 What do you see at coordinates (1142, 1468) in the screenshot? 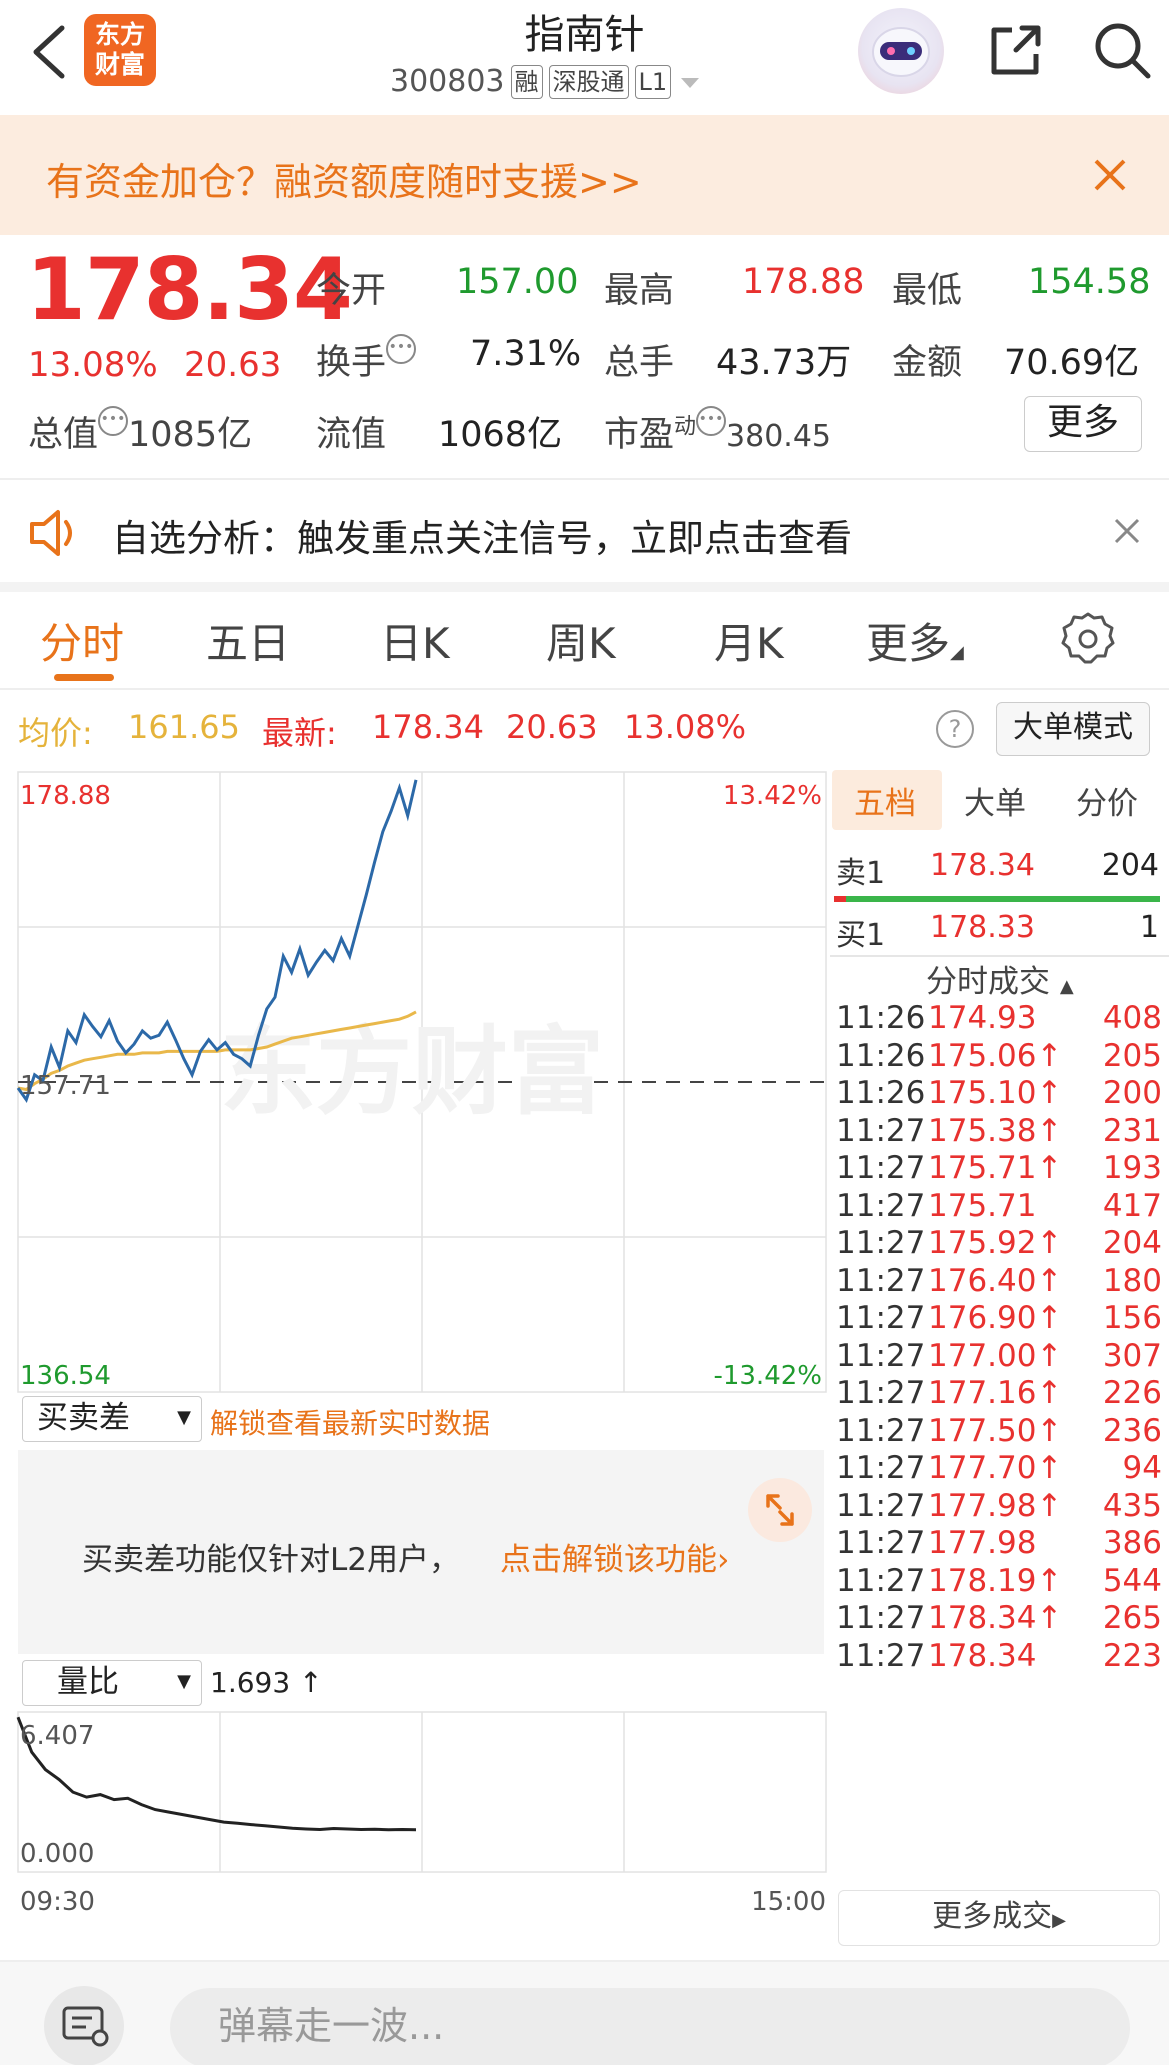
I see `trade-volume: 94` at bounding box center [1142, 1468].